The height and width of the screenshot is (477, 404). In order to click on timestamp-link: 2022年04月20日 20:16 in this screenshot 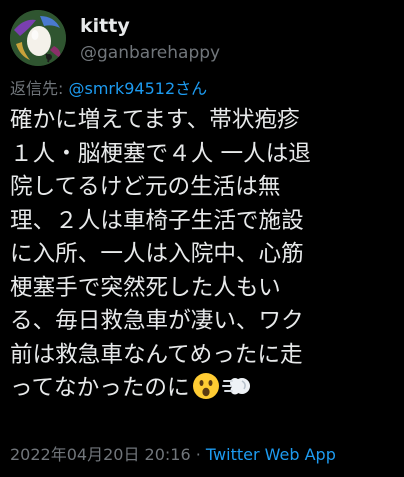, I will do `click(100, 454)`.